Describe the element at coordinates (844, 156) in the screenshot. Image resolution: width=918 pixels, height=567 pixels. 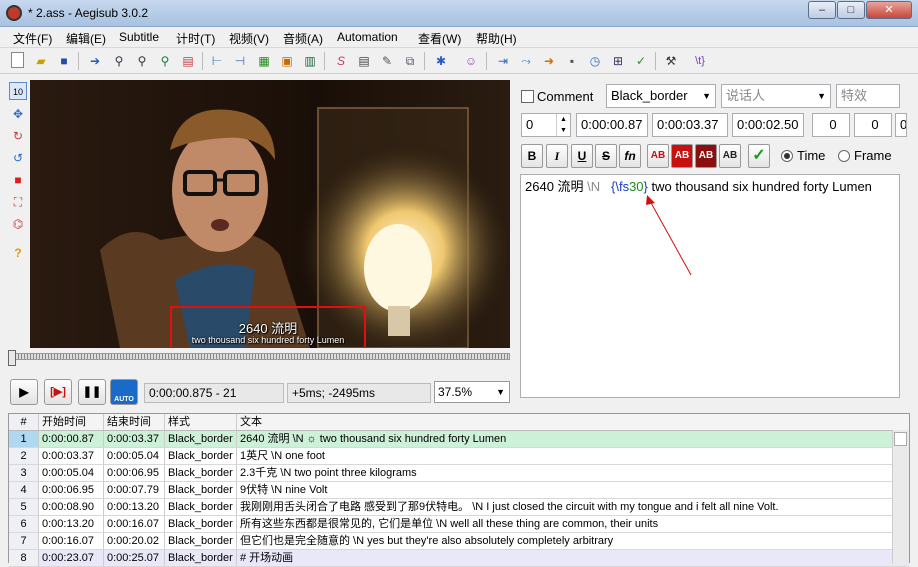
I see `frame-radio` at that location.